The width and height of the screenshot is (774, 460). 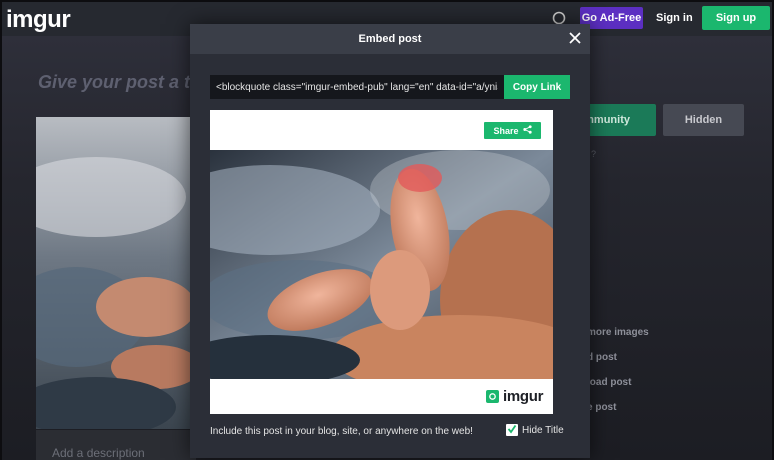 I want to click on share-label: Share, so click(x=506, y=130).